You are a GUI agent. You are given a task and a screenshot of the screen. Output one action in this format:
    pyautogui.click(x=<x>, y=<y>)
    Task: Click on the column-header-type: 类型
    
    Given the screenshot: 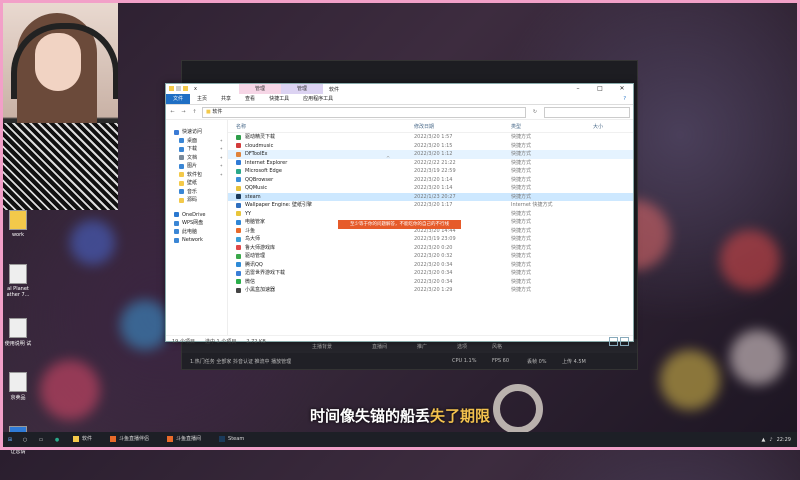 What is the action you would take?
    pyautogui.click(x=552, y=126)
    